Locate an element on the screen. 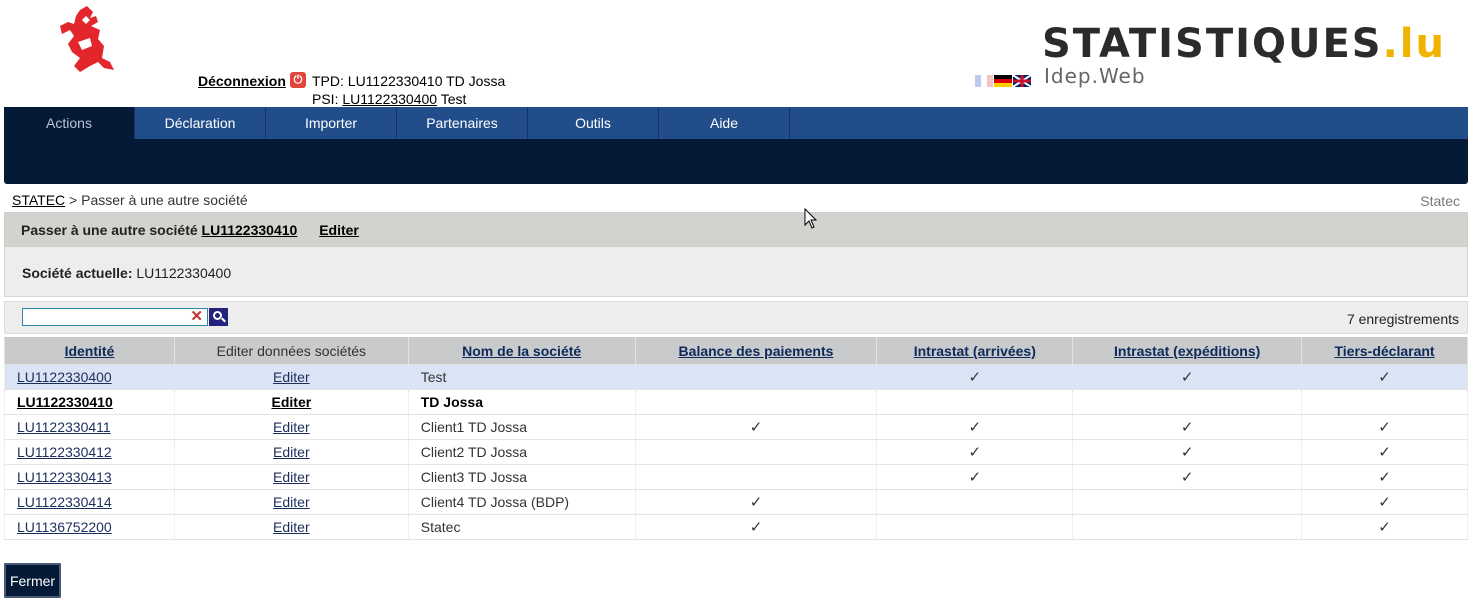 The image size is (1472, 605). company-name: Client1 TD Jossa is located at coordinates (521, 427).